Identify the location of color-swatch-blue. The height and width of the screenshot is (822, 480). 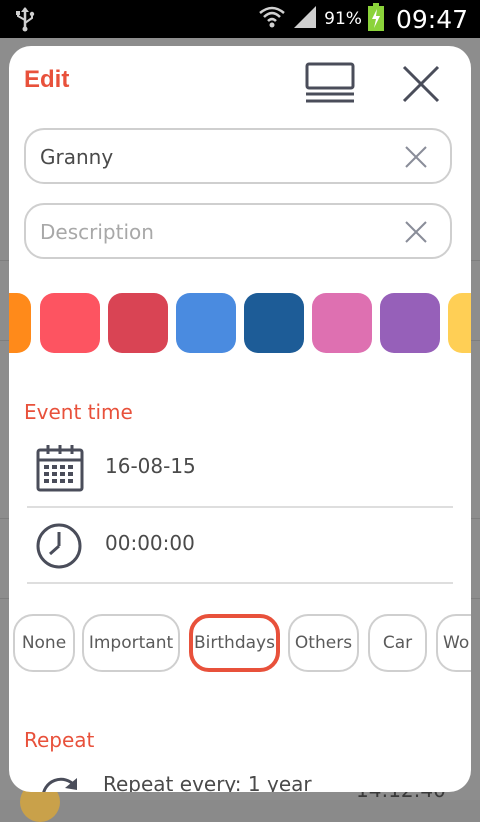
(206, 323).